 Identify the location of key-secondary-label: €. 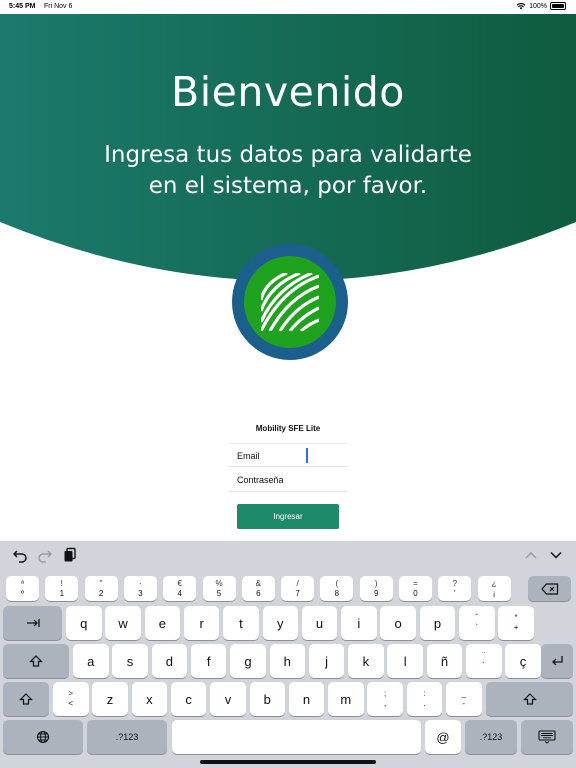
(179, 583).